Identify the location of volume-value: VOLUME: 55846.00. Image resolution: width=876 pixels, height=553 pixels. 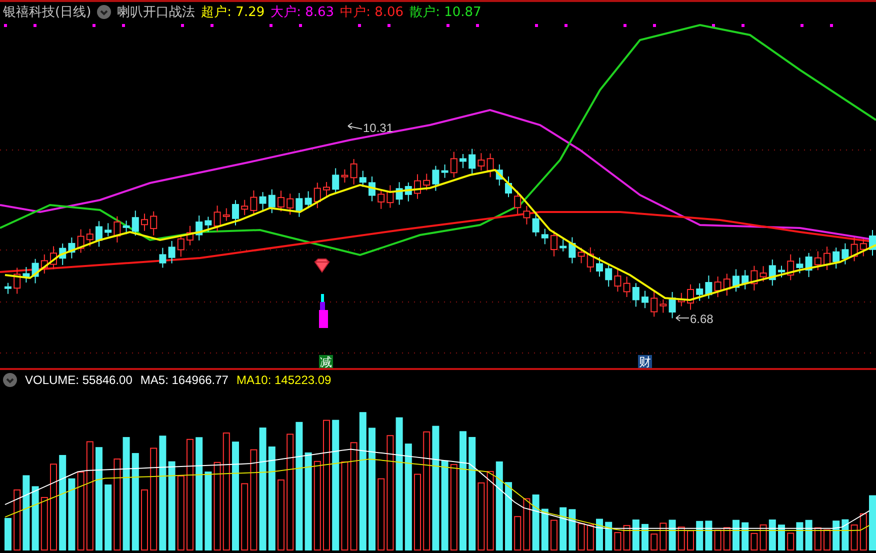
(78, 380).